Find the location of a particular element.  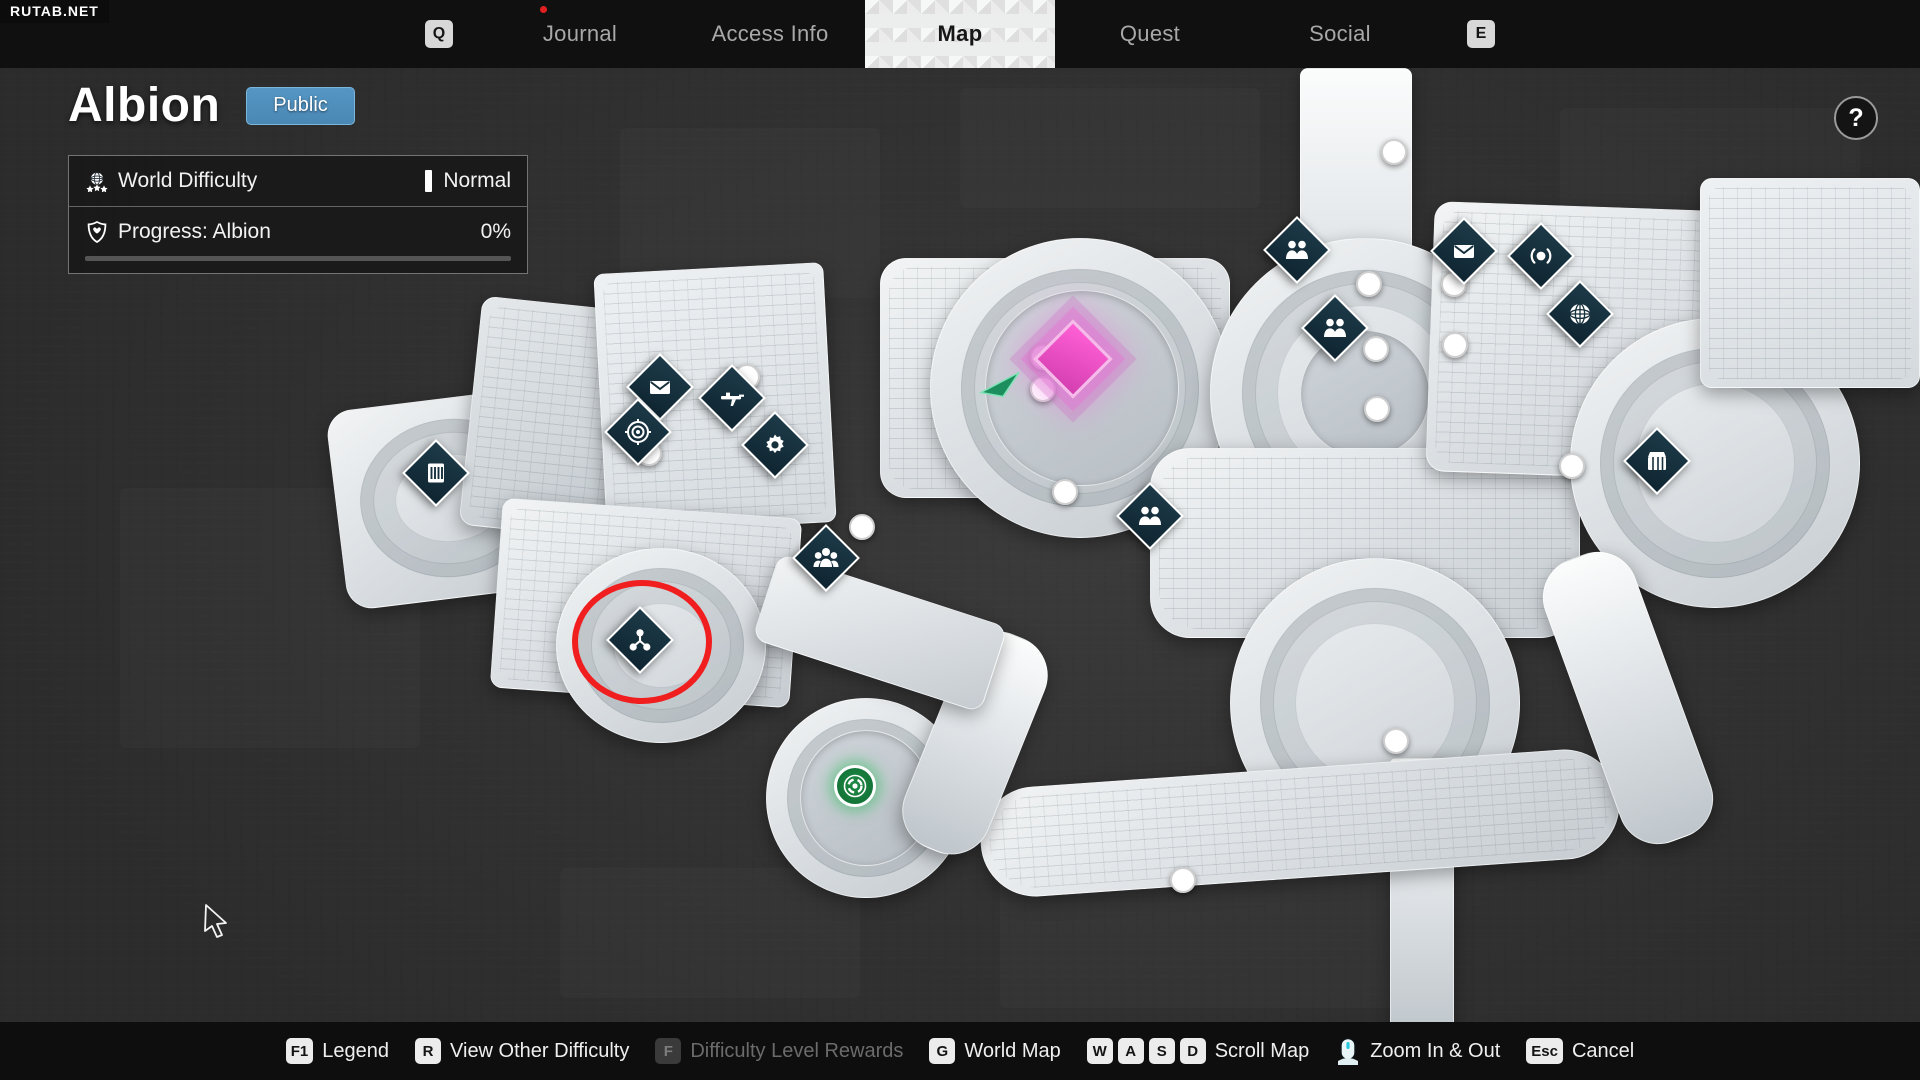

marker-gear is located at coordinates (775, 445).